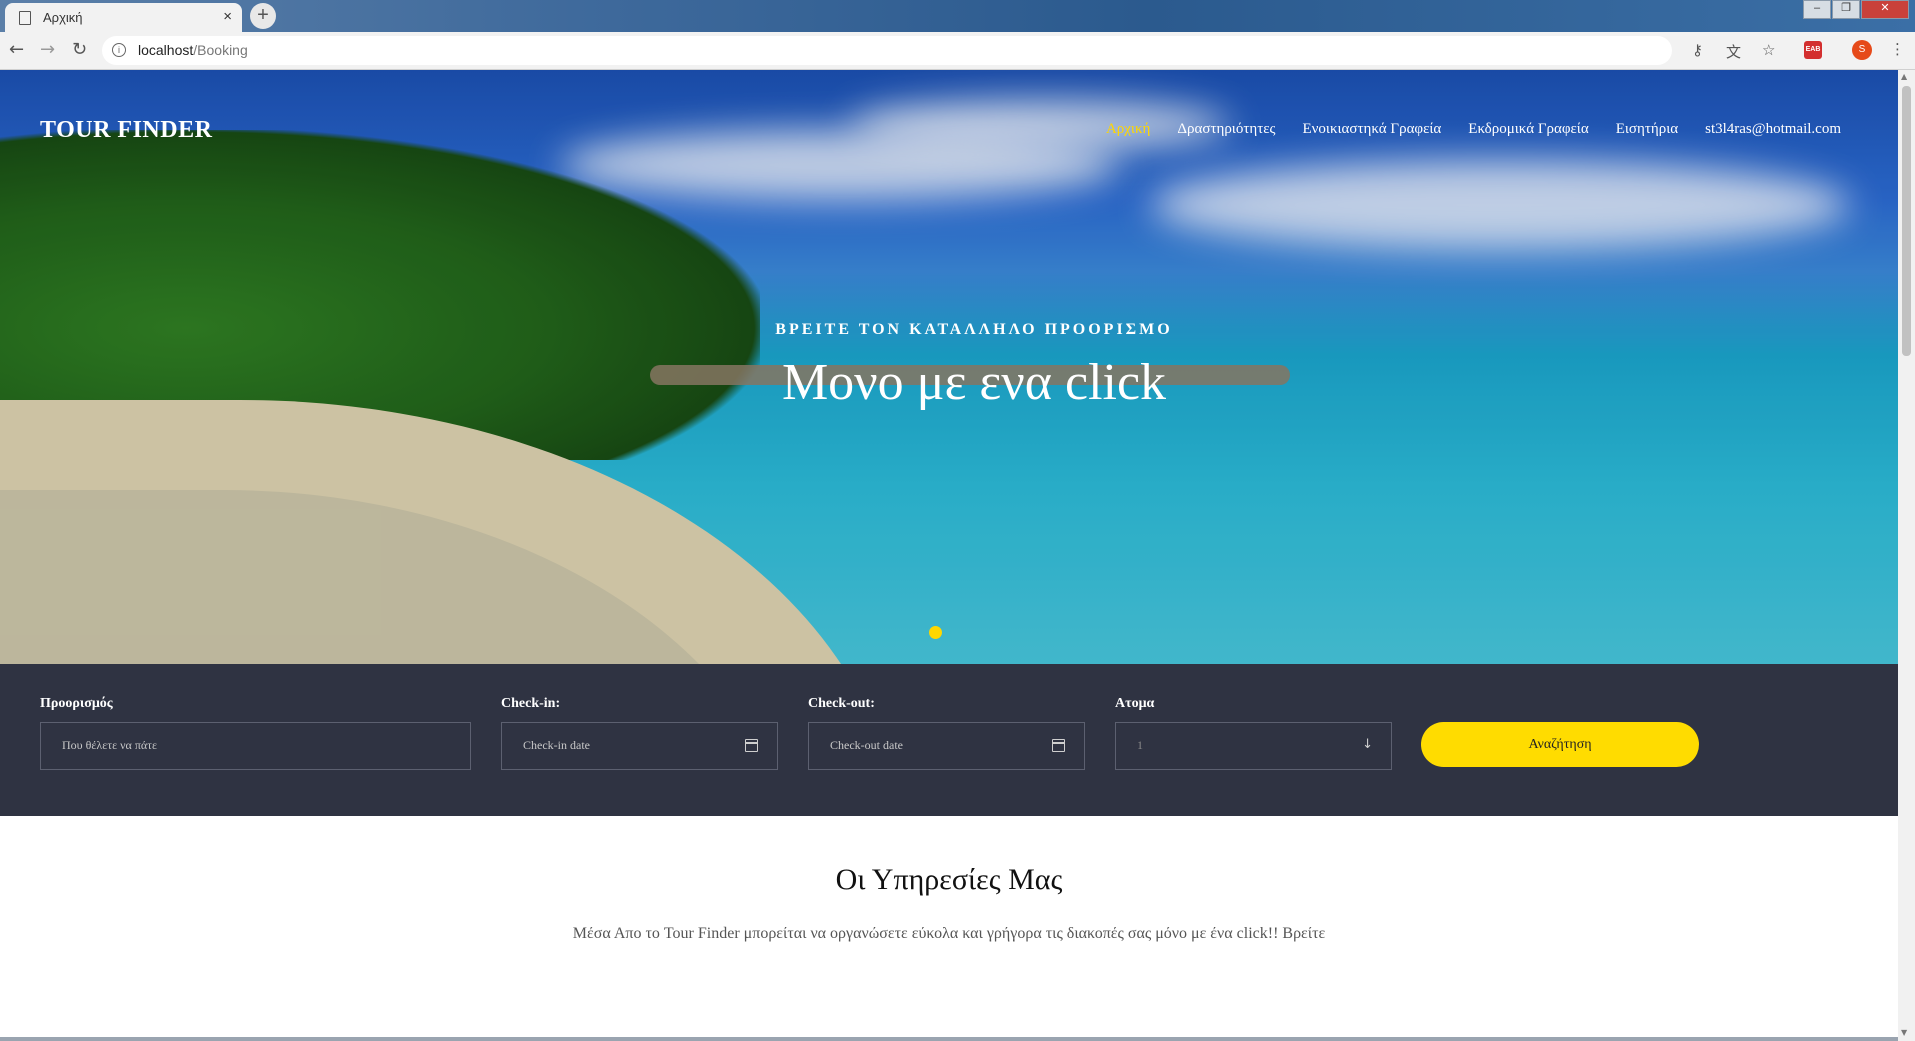 The height and width of the screenshot is (1041, 1915). I want to click on site-logo: TOUR FINDER, so click(126, 130).